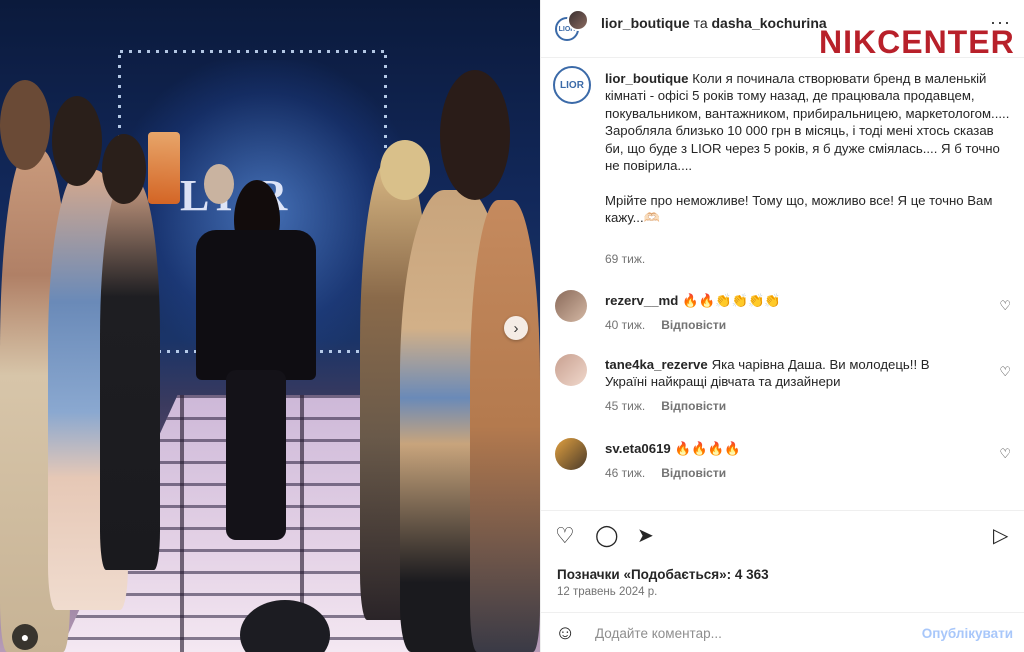  I want to click on comment-time: 40 тиж., so click(625, 325).